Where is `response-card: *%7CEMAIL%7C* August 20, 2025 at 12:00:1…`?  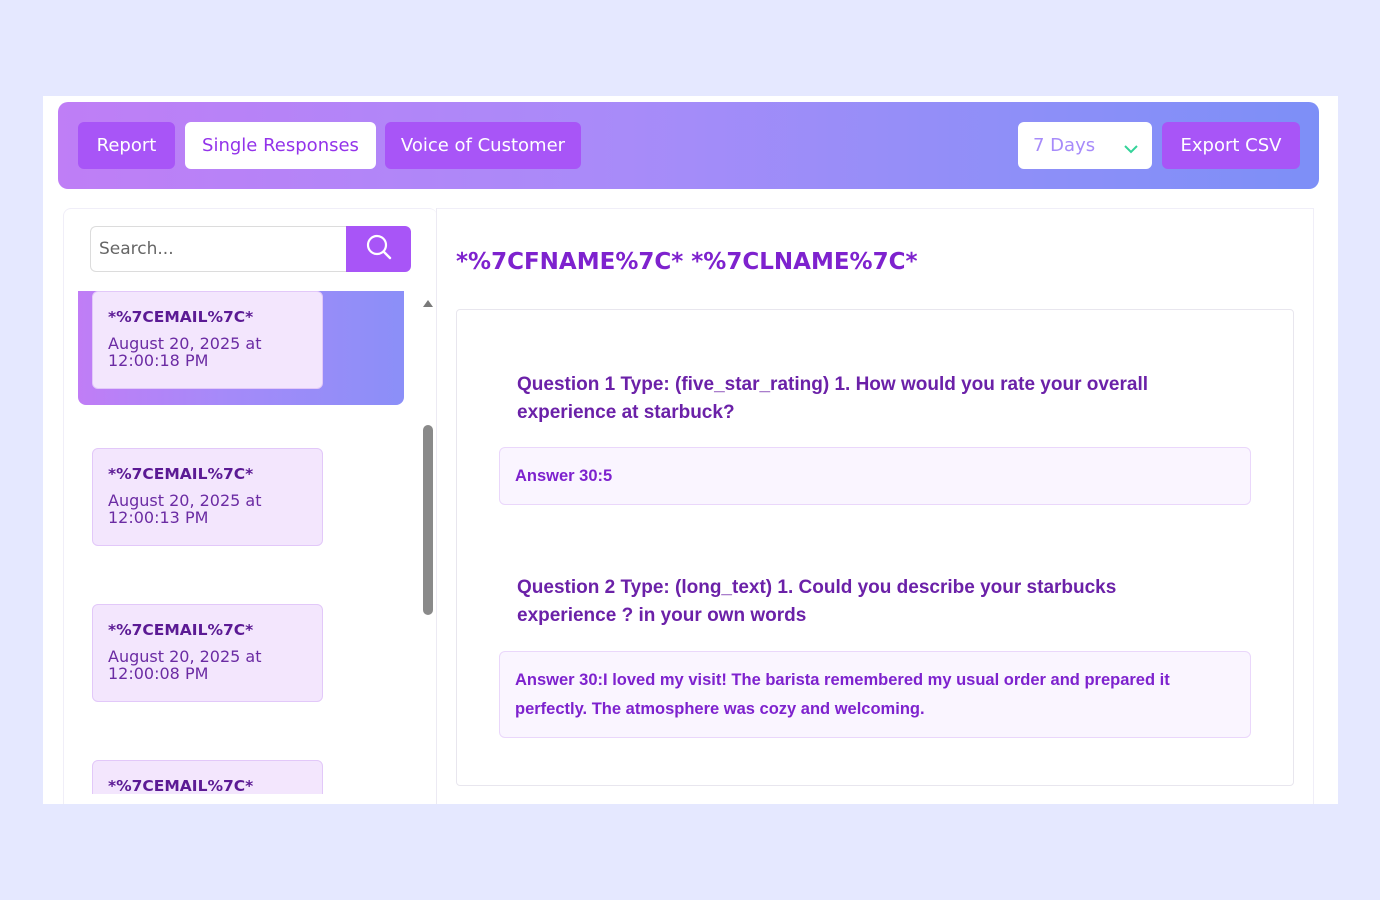 response-card: *%7CEMAIL%7C* August 20, 2025 at 12:00:1… is located at coordinates (207, 497).